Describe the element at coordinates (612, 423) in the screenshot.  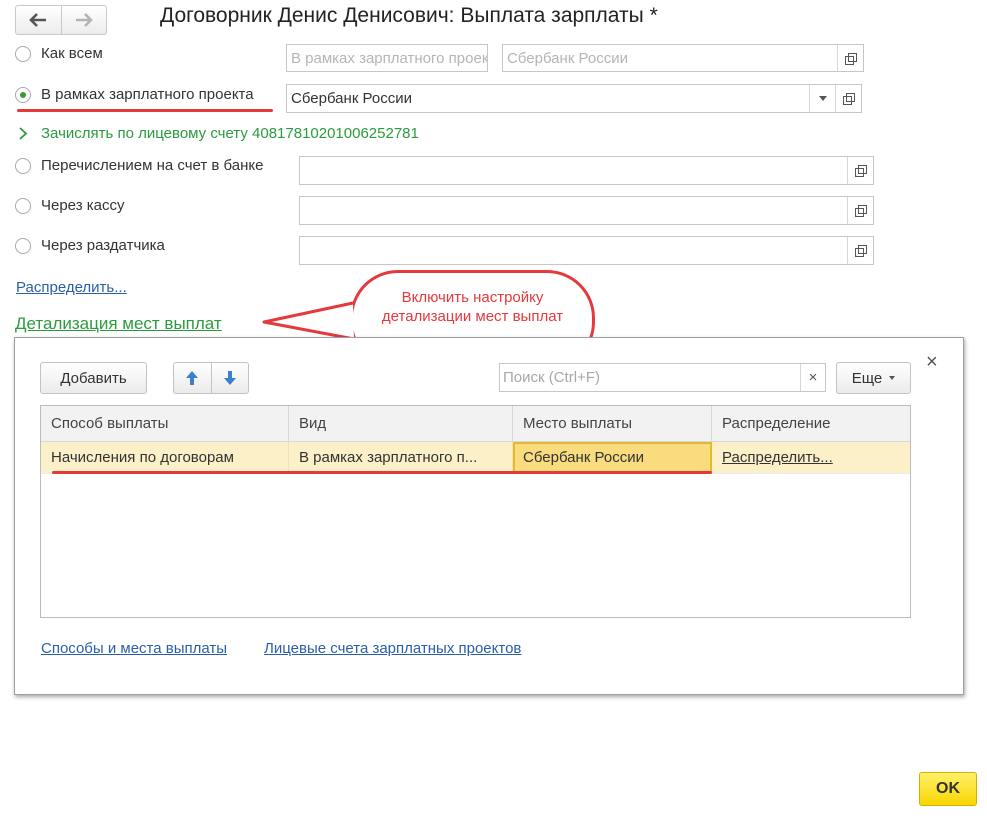
I see `column-header: Место выплаты` at that location.